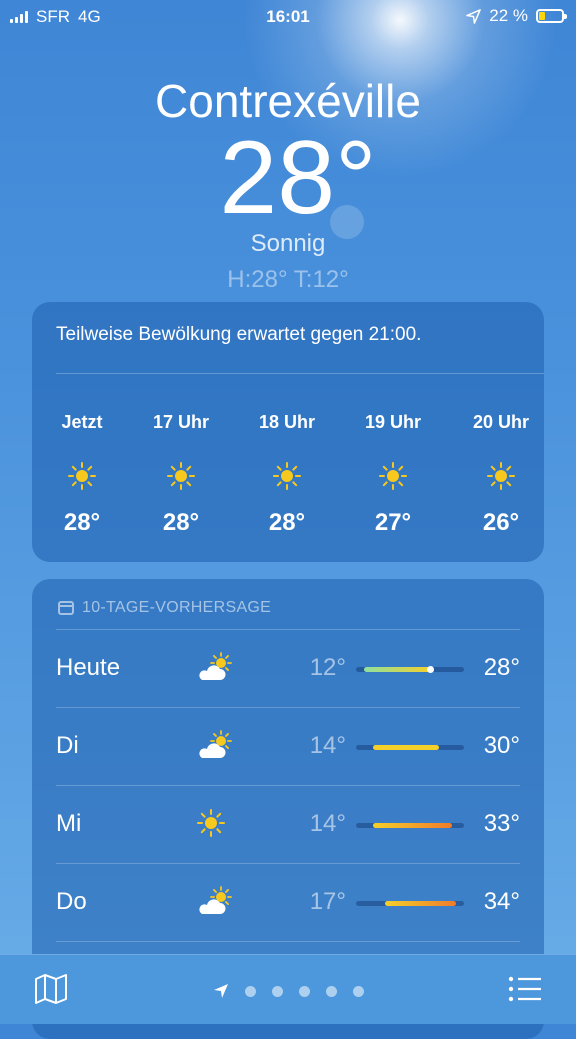  I want to click on hourly-item: 20 Uhr 26°, so click(501, 474).